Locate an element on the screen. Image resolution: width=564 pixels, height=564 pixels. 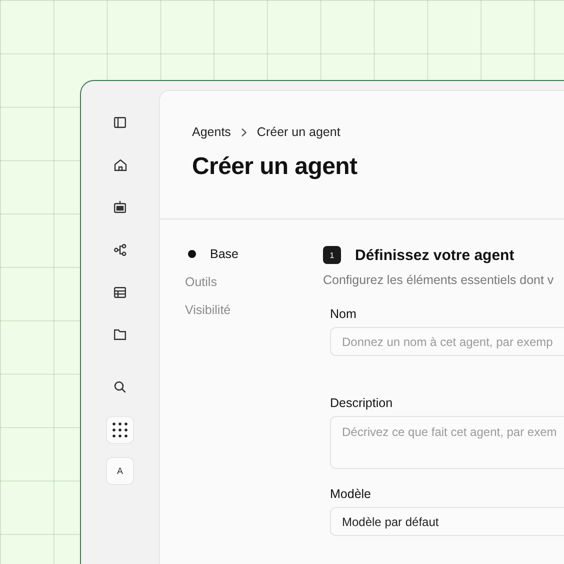
breadcrumb-link: Agents is located at coordinates (211, 132).